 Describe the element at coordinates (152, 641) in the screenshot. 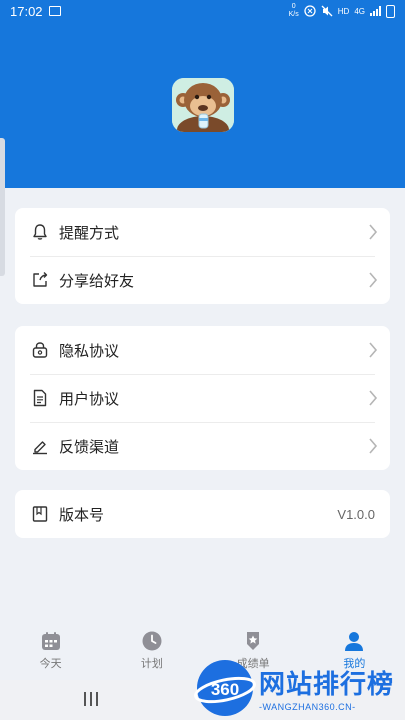

I see `clock-icon` at that location.